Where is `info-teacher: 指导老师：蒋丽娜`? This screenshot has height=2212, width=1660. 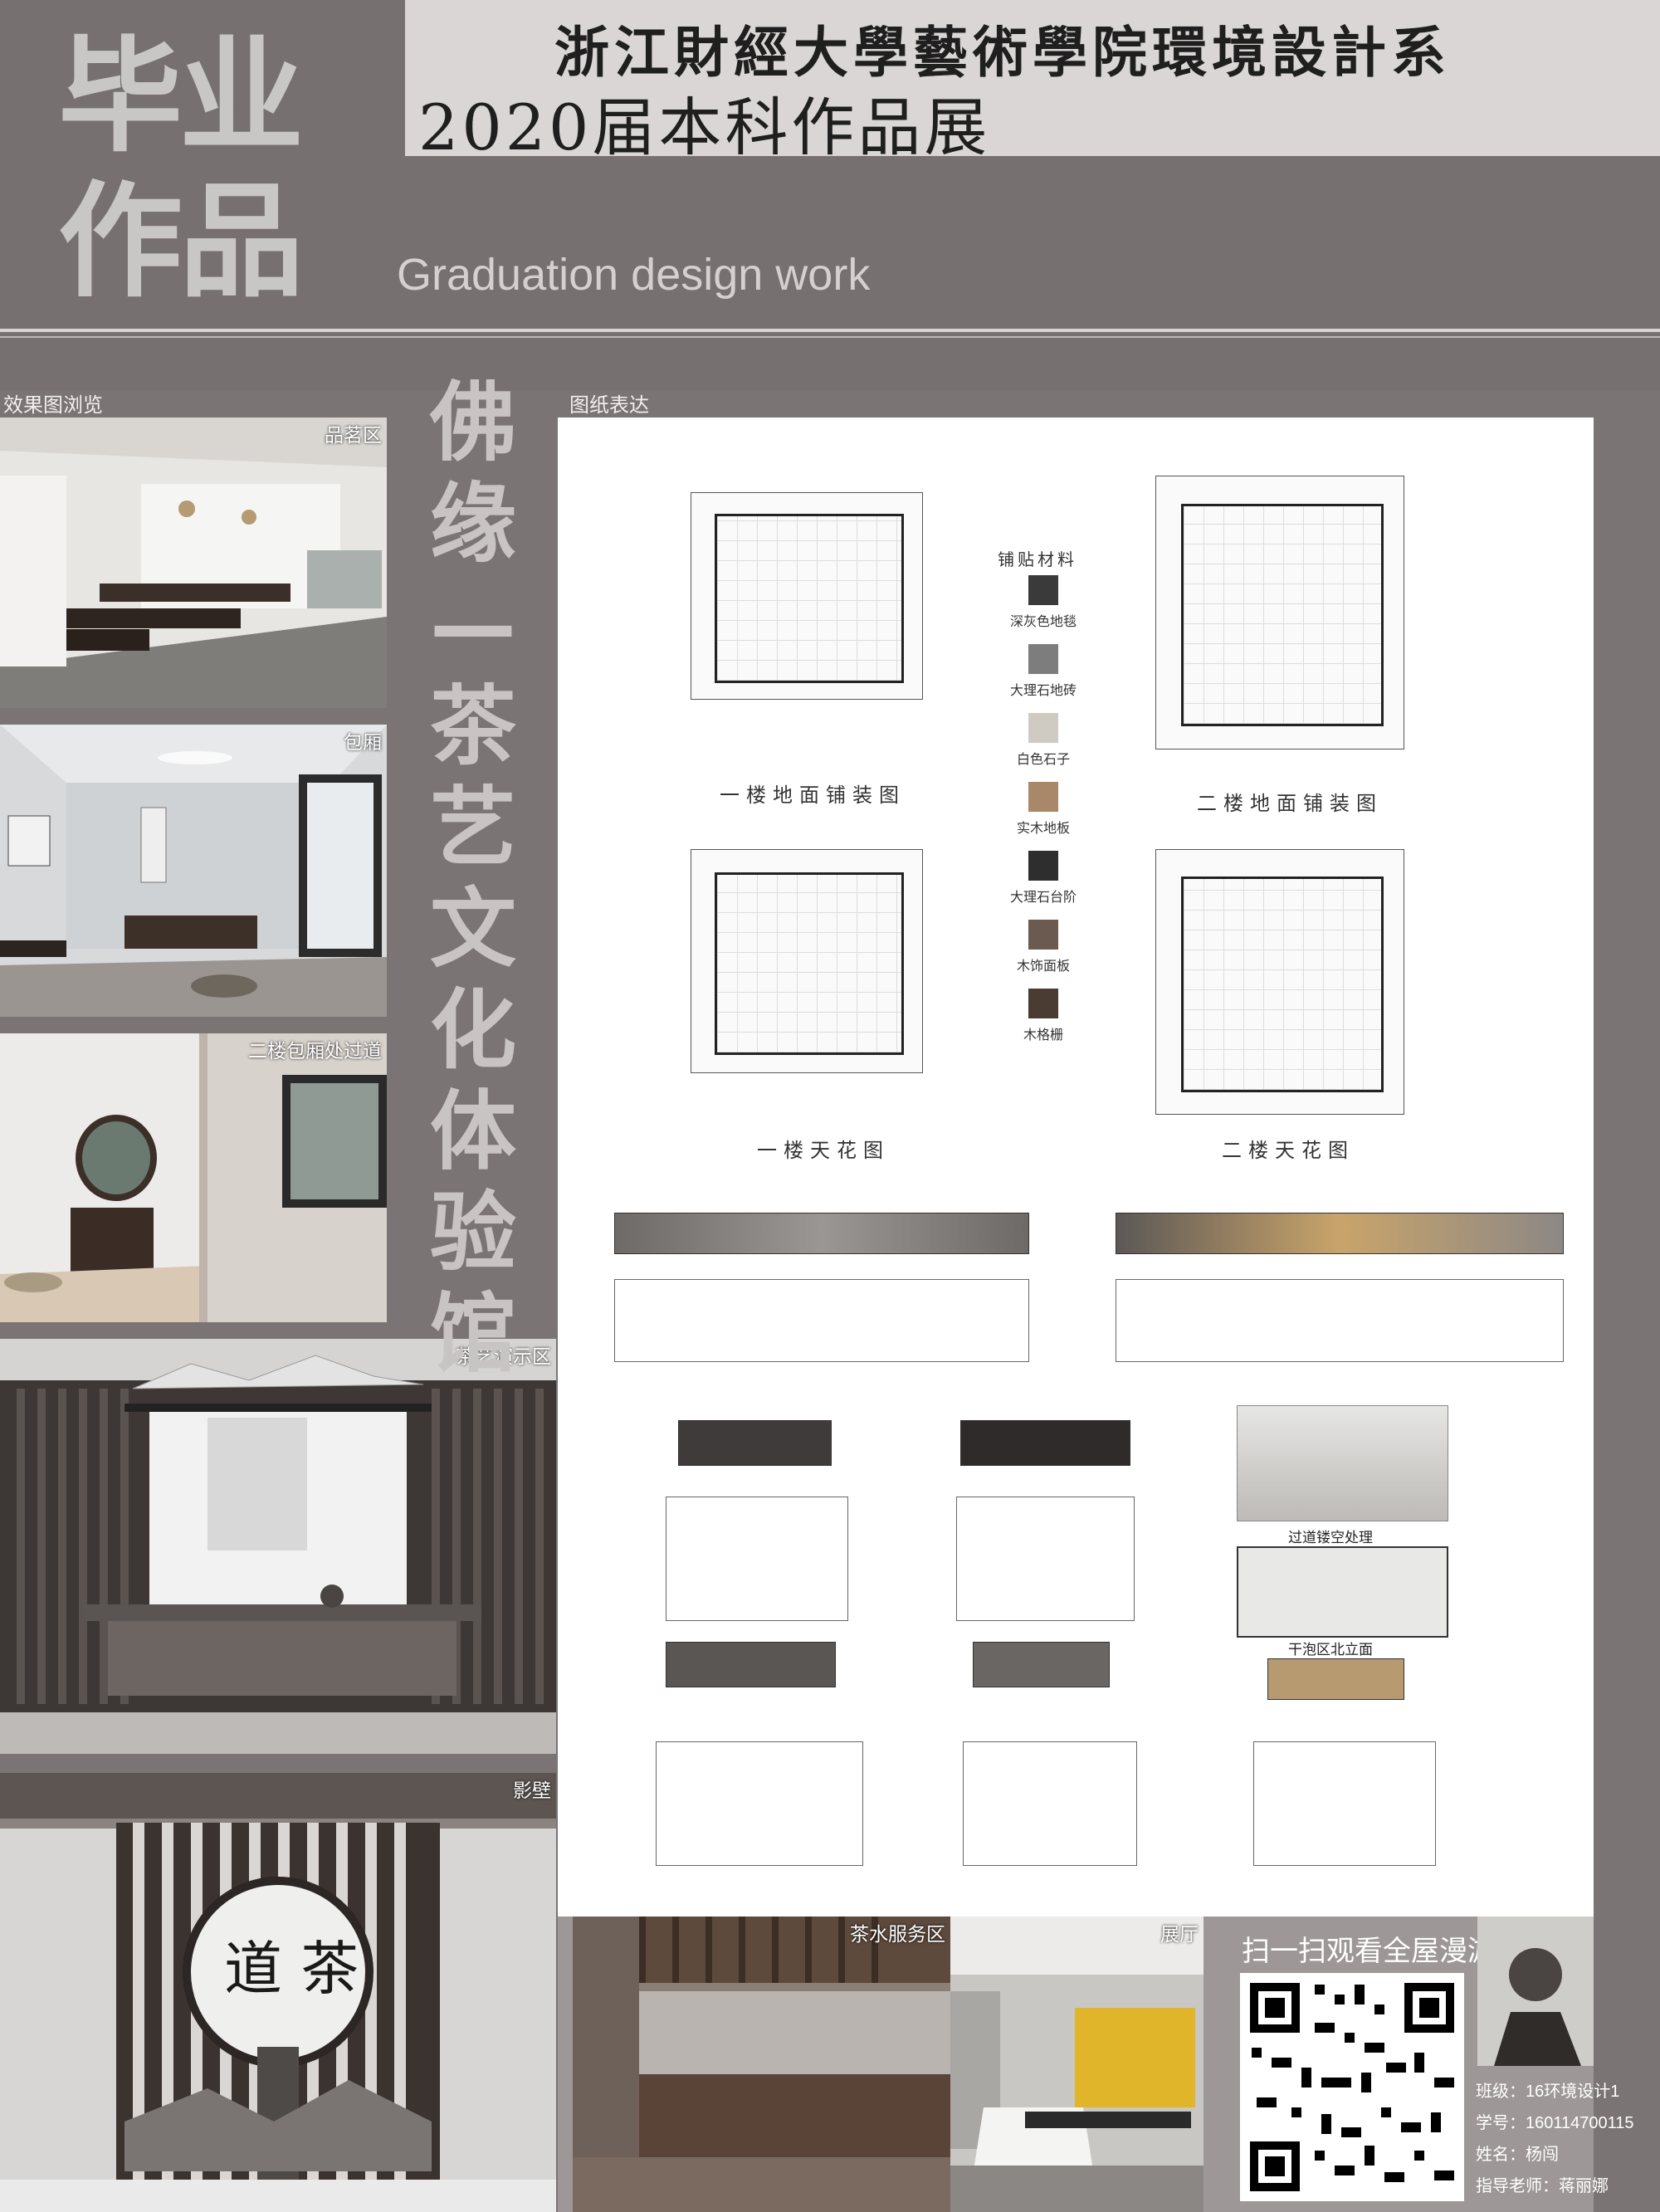
info-teacher: 指导老师：蒋丽娜 is located at coordinates (1542, 2186).